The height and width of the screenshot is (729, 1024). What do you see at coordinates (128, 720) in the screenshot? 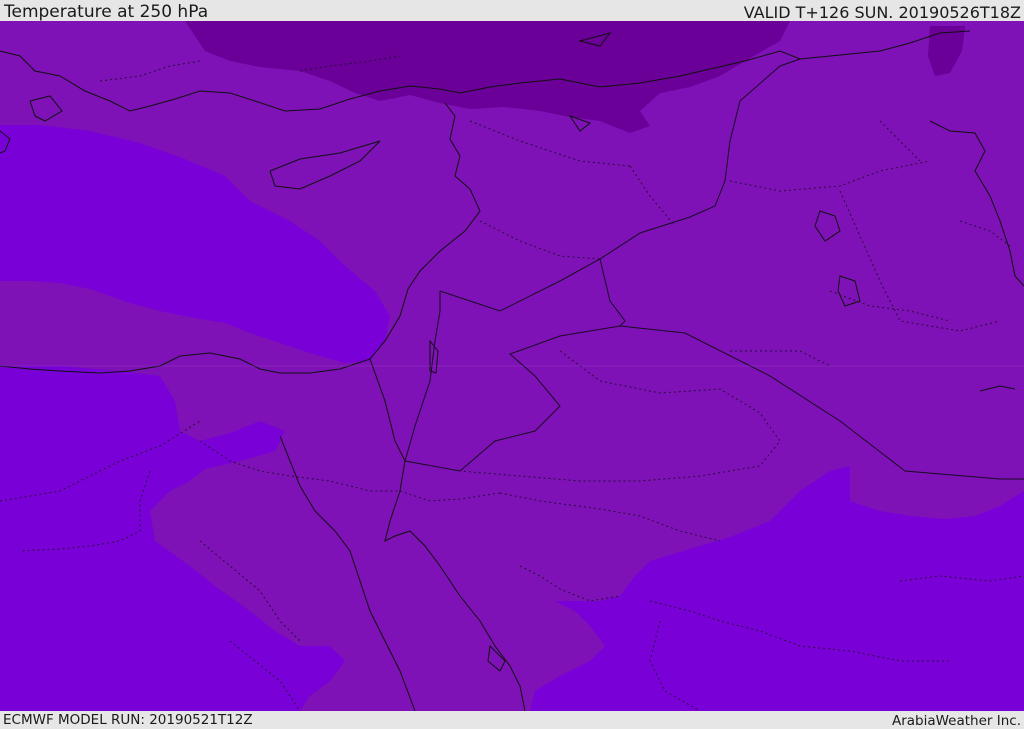
I see `model-run-label: ECMWF MODEL RUN: 20190521T12Z` at bounding box center [128, 720].